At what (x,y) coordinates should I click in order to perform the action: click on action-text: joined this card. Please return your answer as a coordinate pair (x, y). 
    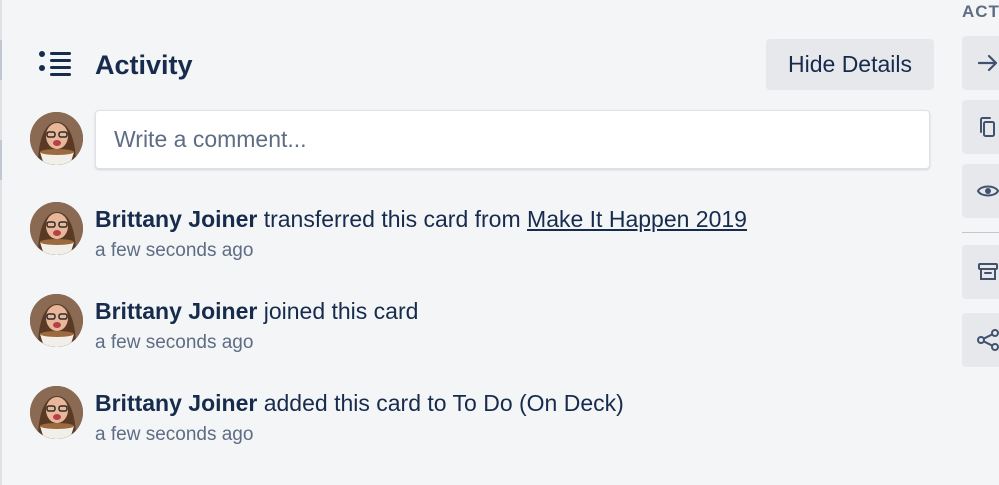
    Looking at the image, I should click on (338, 311).